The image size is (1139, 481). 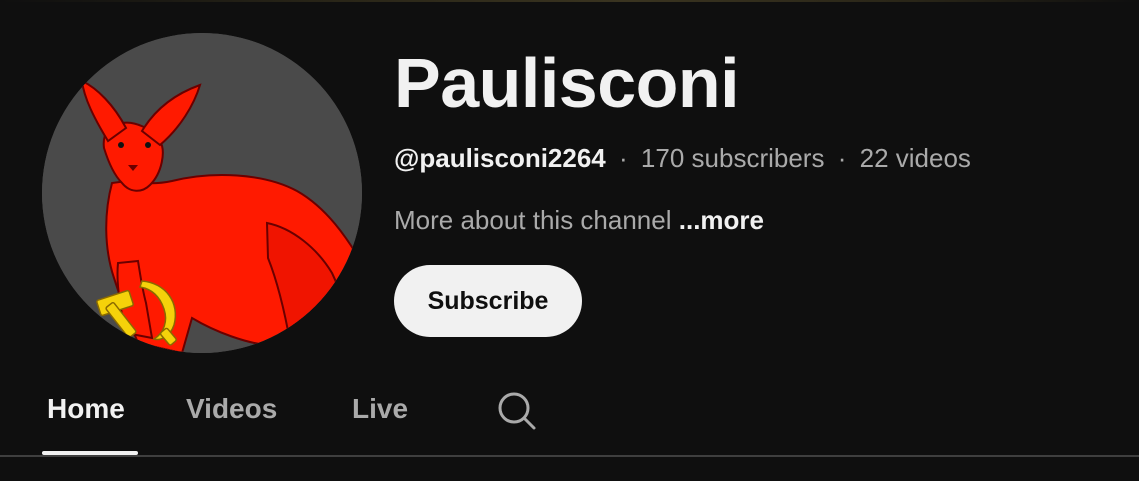 I want to click on search-icon, so click(x=517, y=411).